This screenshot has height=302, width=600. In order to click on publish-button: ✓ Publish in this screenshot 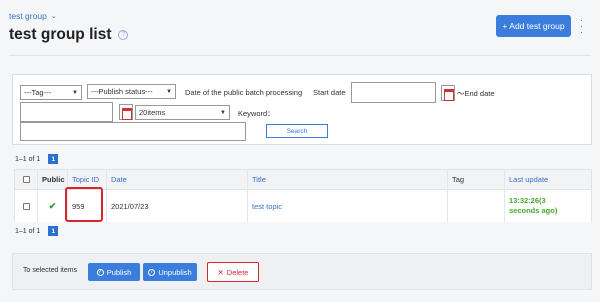, I will do `click(114, 272)`.